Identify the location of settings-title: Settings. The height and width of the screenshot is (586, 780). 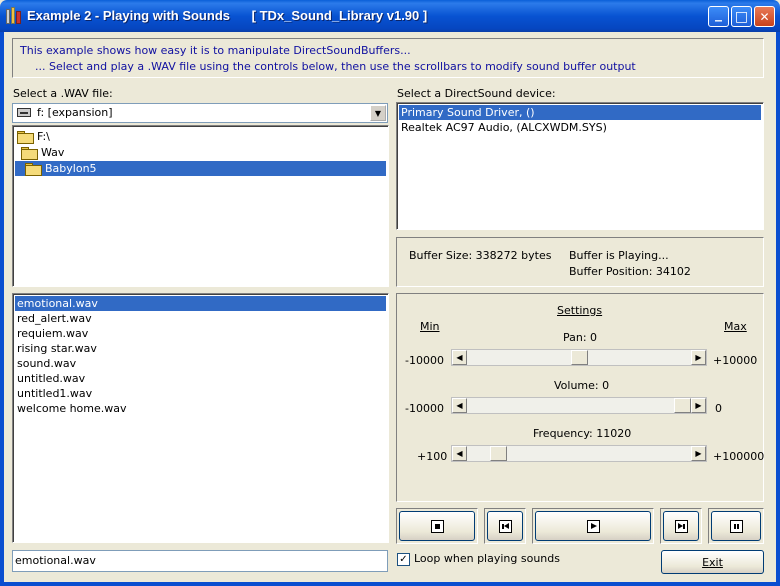
(580, 310).